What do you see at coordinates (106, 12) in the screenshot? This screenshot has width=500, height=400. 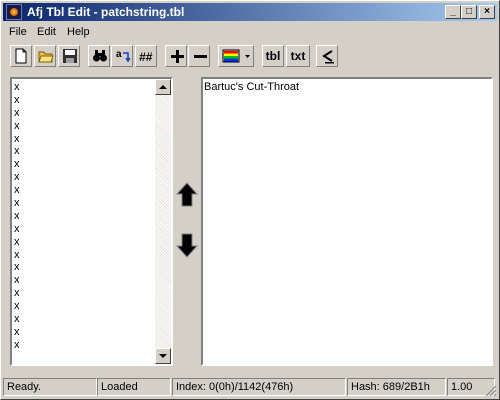 I see `window-title: Afj Tbl Edit - patchstring.tbl` at bounding box center [106, 12].